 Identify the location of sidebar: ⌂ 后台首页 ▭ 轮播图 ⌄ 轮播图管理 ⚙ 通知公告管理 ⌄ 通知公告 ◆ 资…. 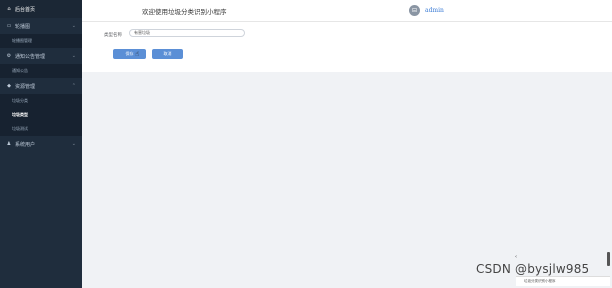
(41, 144).